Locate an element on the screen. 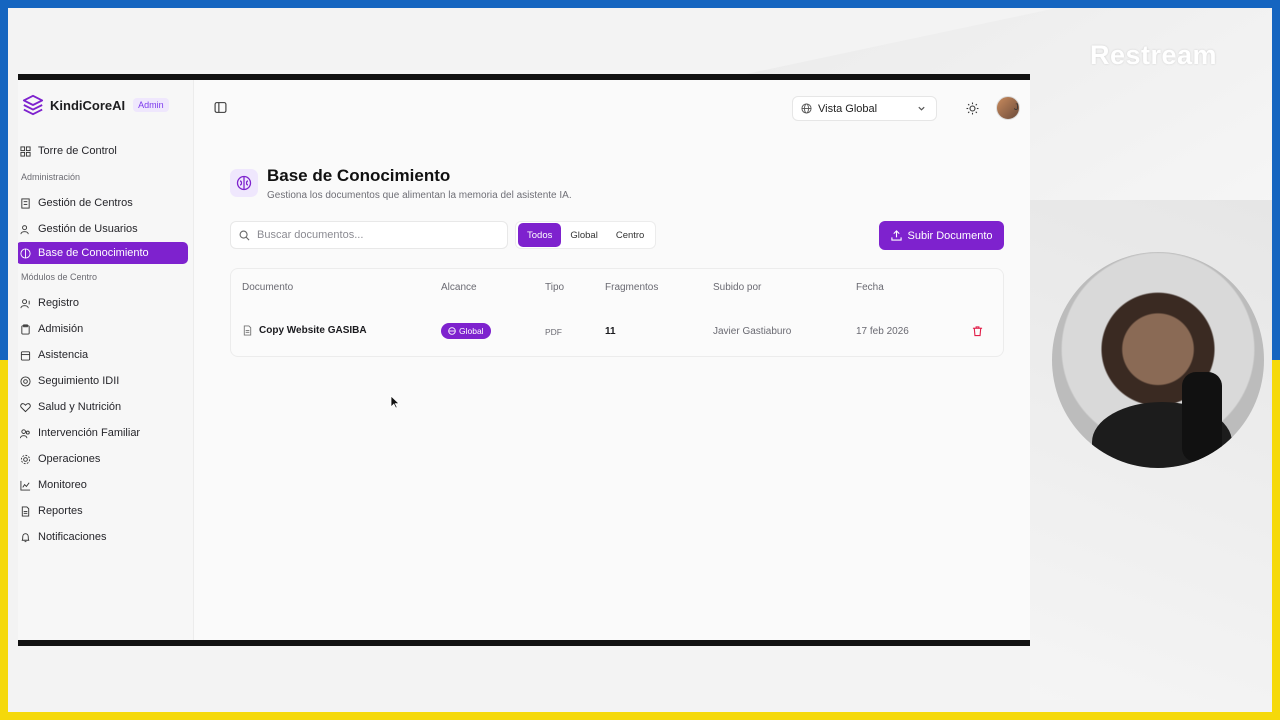 The width and height of the screenshot is (1280, 720). column-header-type: Tipo is located at coordinates (554, 287).